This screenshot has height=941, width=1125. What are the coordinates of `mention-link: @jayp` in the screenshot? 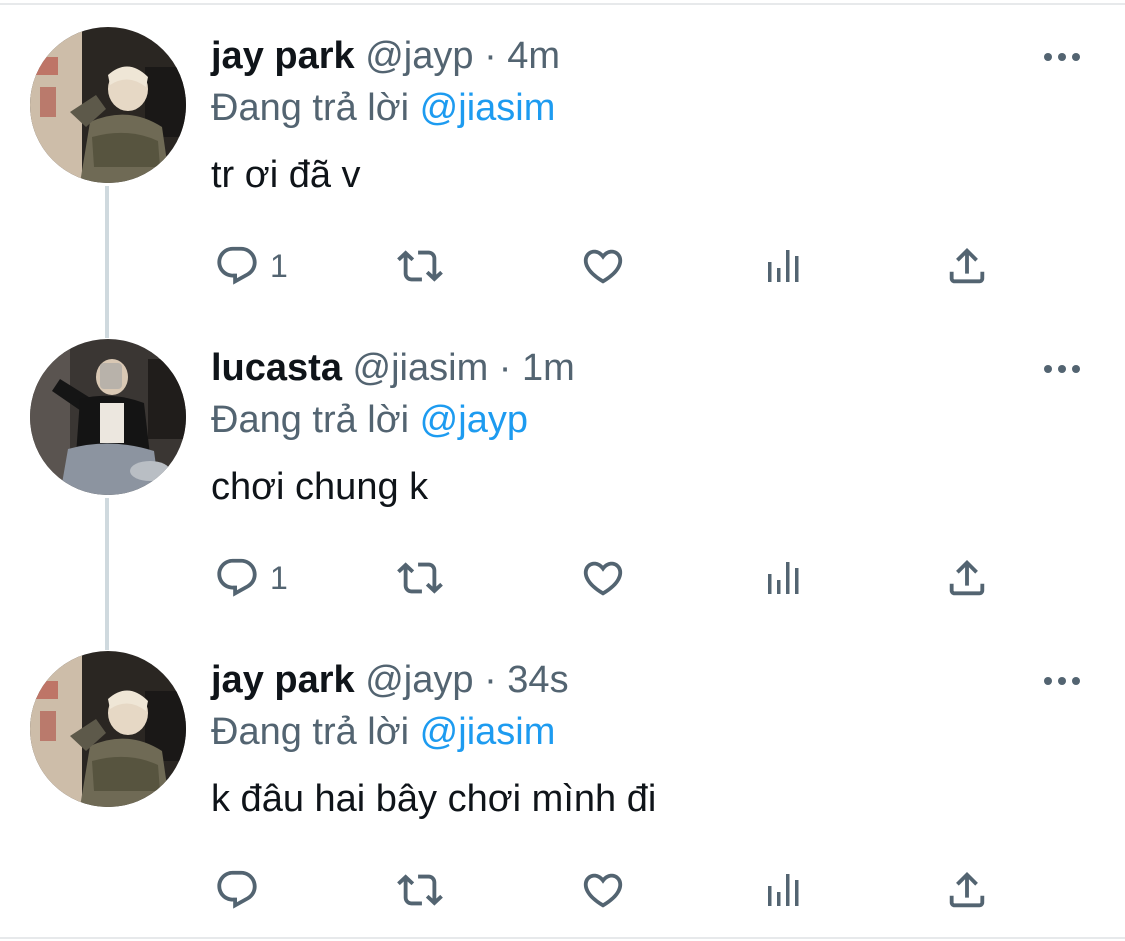 It's located at (474, 420).